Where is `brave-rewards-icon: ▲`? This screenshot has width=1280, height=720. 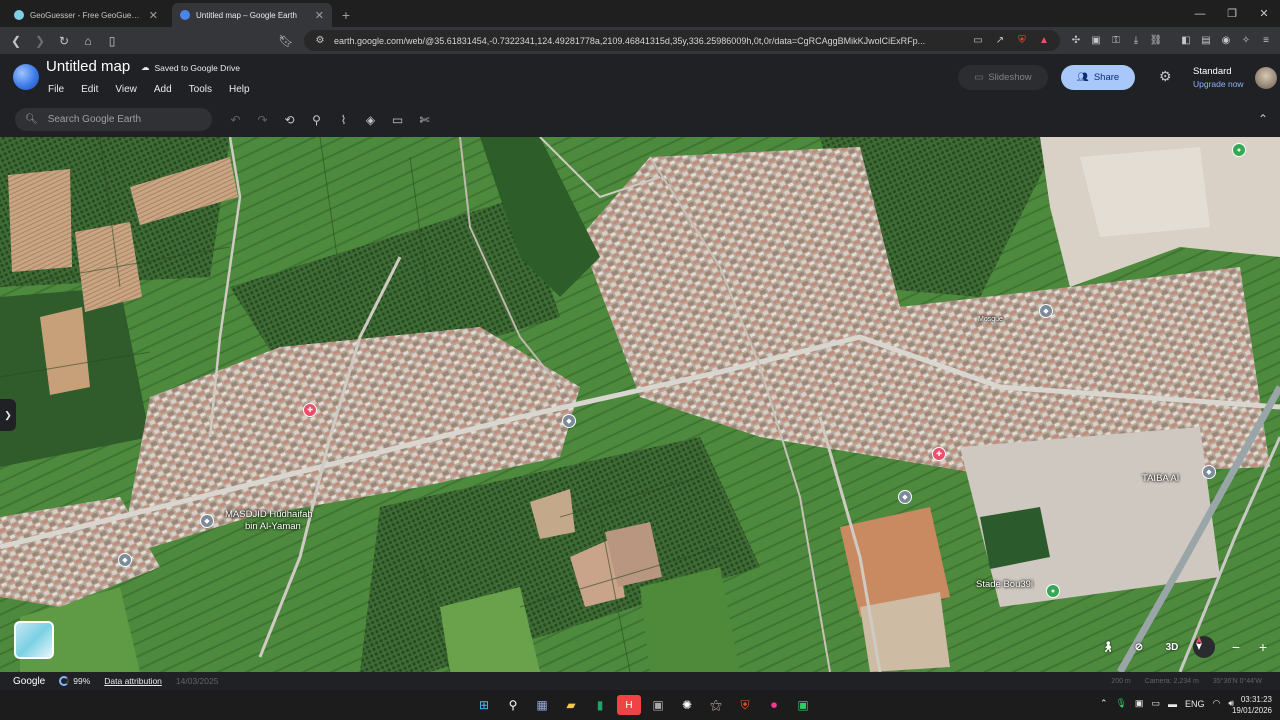
brave-rewards-icon: ▲ is located at coordinates (1044, 41).